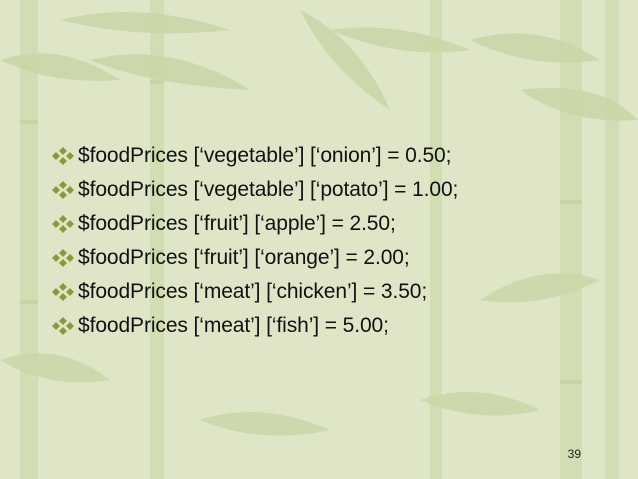  What do you see at coordinates (244, 257) in the screenshot?
I see `list-item-text: $foodPrices [‘fruit’] [‘orange’] = 2.00;` at bounding box center [244, 257].